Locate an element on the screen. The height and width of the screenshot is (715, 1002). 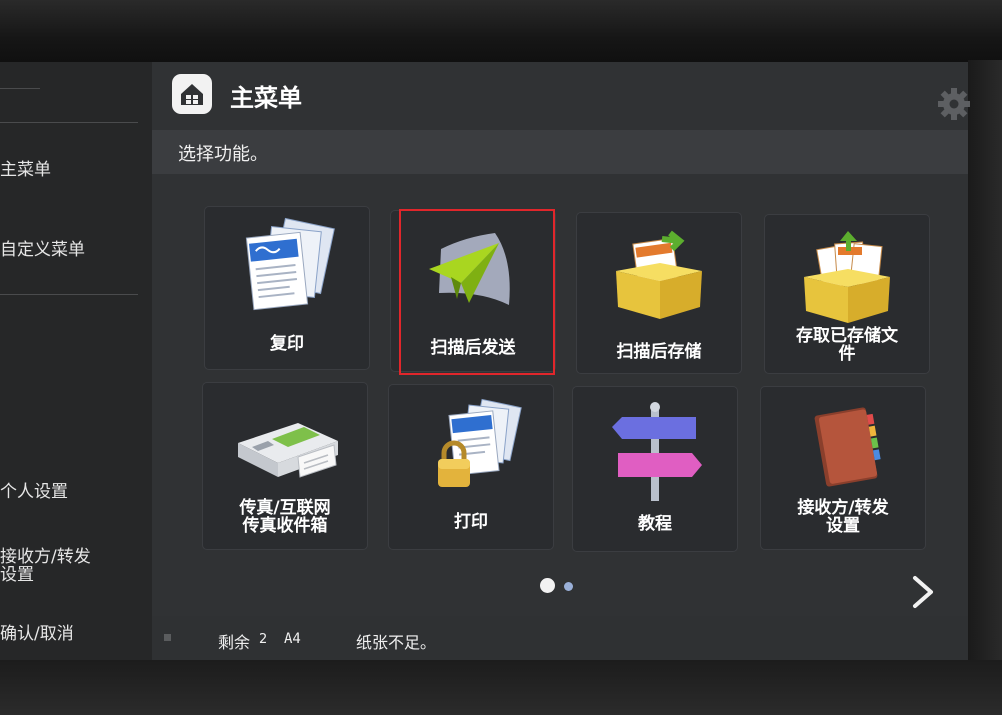
paper-plane-icon is located at coordinates (469, 271).